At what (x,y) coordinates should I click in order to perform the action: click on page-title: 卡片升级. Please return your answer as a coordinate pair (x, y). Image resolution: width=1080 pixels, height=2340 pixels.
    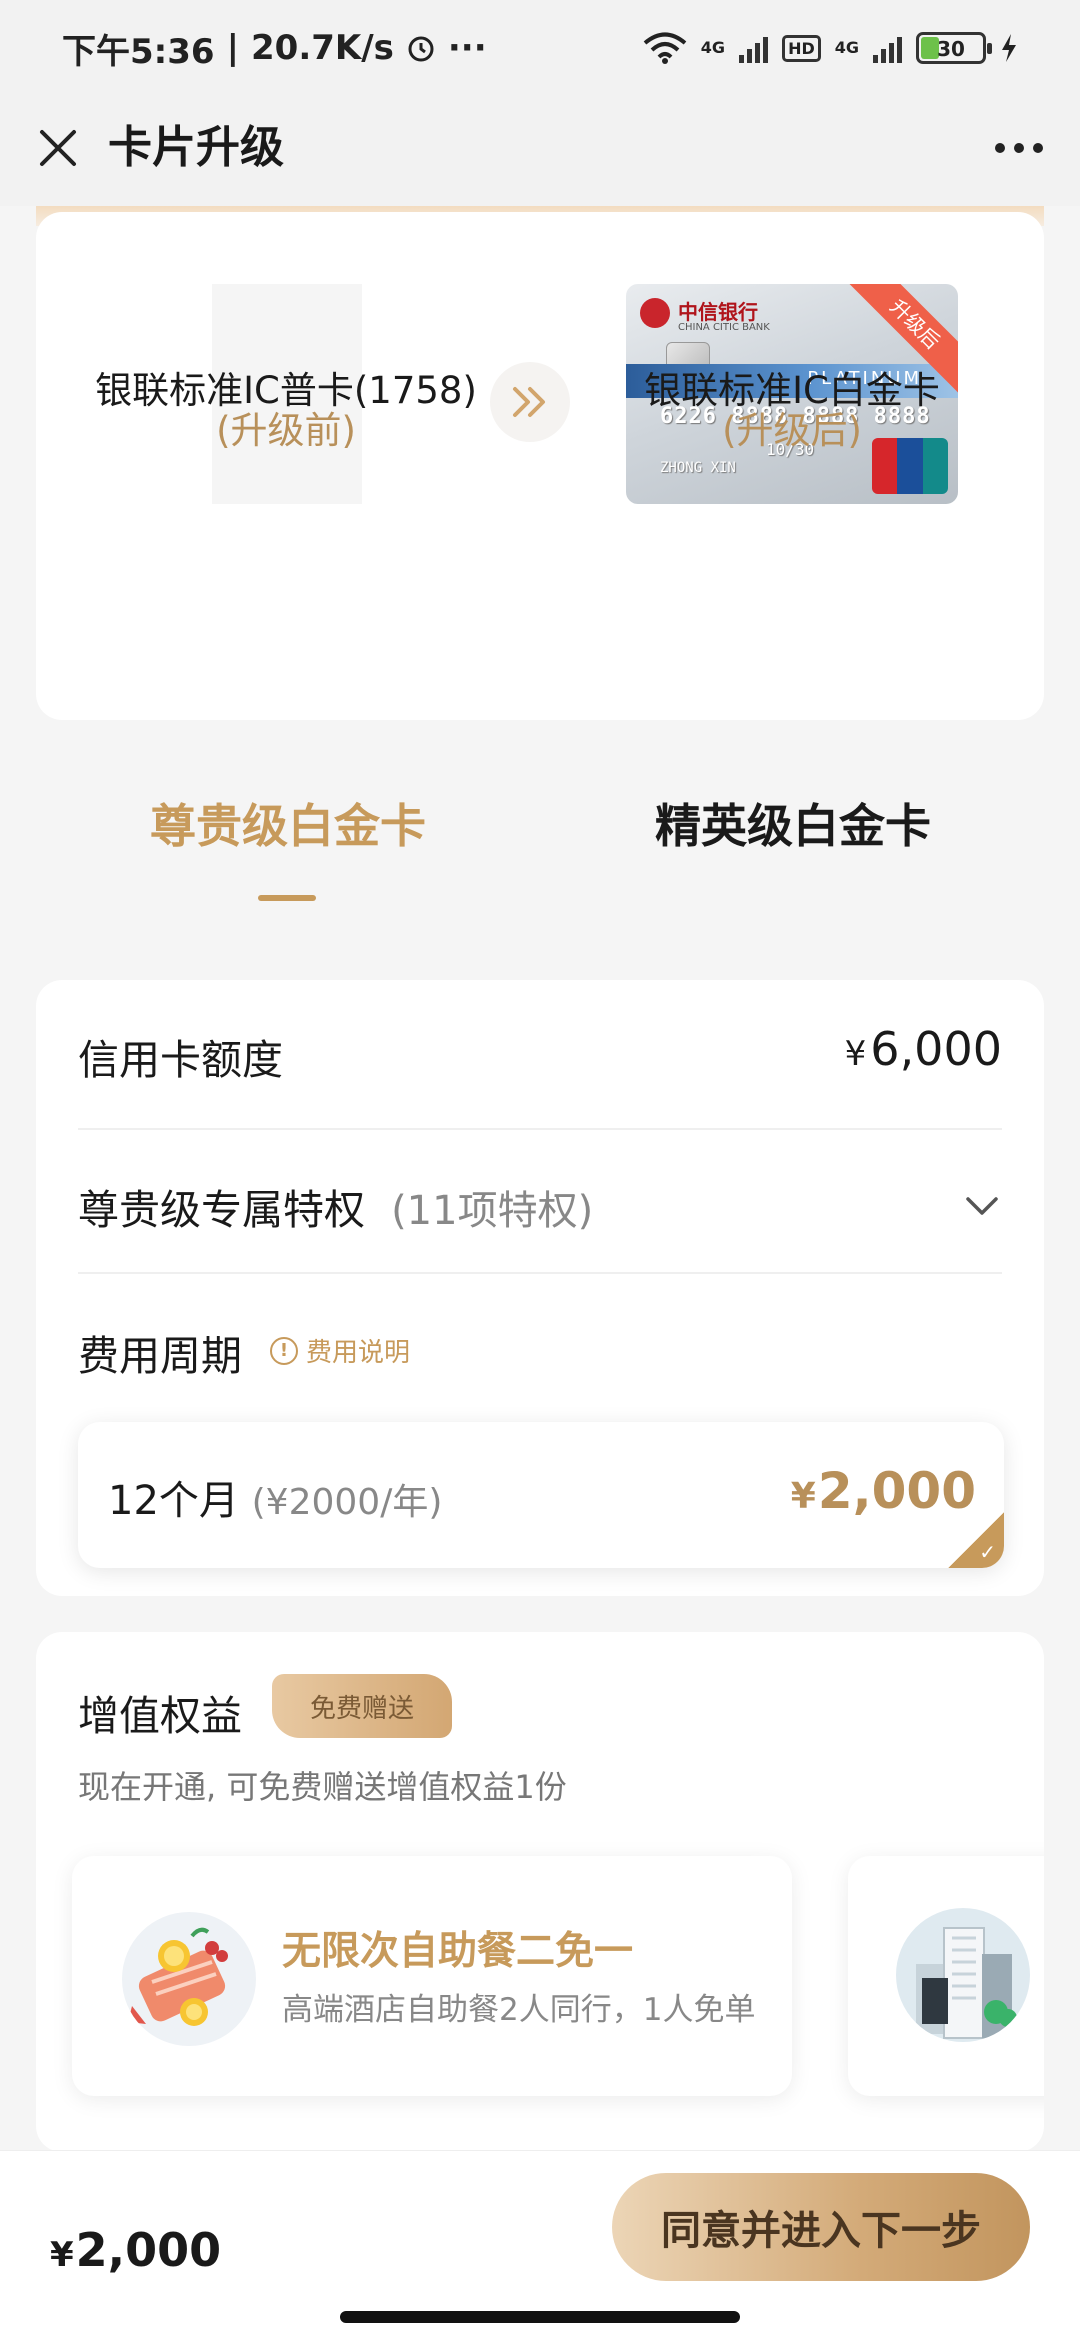
    Looking at the image, I should click on (196, 147).